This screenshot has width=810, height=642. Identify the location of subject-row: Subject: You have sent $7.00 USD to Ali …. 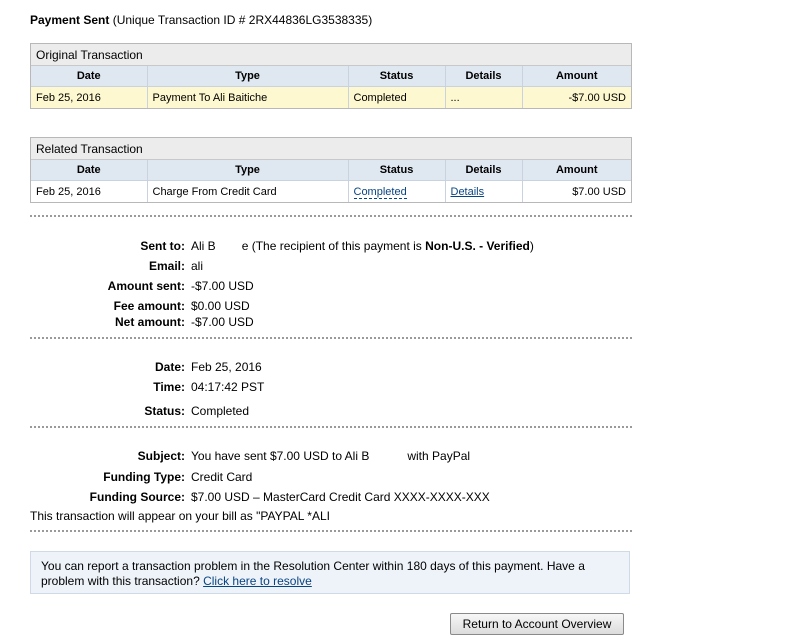
(330, 456).